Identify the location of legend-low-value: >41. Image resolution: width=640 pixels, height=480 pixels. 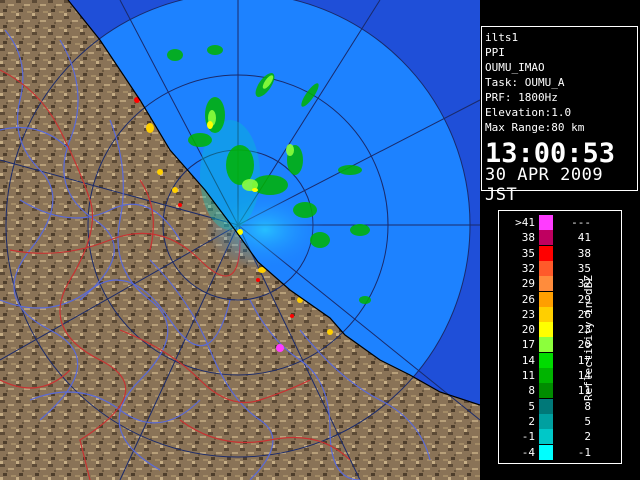
(525, 222).